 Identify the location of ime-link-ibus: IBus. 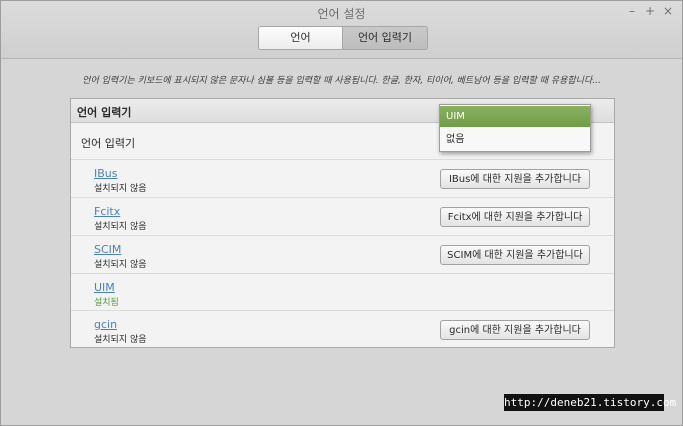
(106, 173).